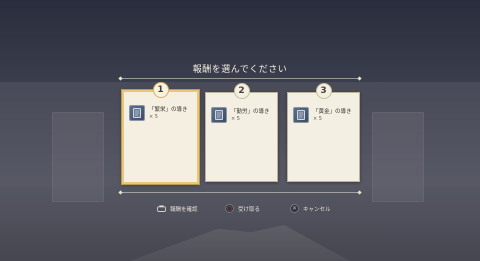  What do you see at coordinates (241, 132) in the screenshot?
I see `reward-card-2: 2 「勤労」の導き × 5` at bounding box center [241, 132].